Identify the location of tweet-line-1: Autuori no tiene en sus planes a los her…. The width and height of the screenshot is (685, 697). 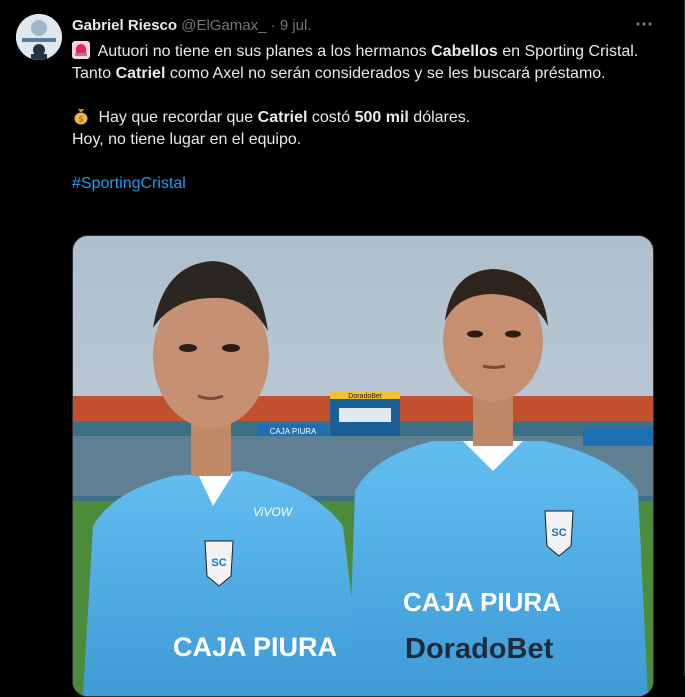
(372, 52).